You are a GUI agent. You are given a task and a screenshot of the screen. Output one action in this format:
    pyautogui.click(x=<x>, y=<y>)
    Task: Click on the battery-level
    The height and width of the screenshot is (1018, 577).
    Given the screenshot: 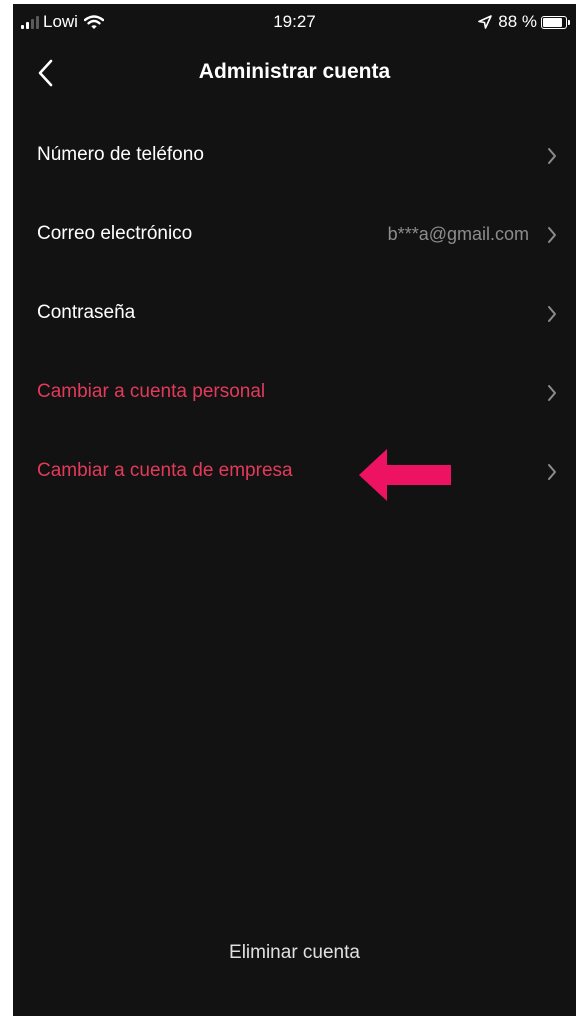 What is the action you would take?
    pyautogui.click(x=553, y=22)
    